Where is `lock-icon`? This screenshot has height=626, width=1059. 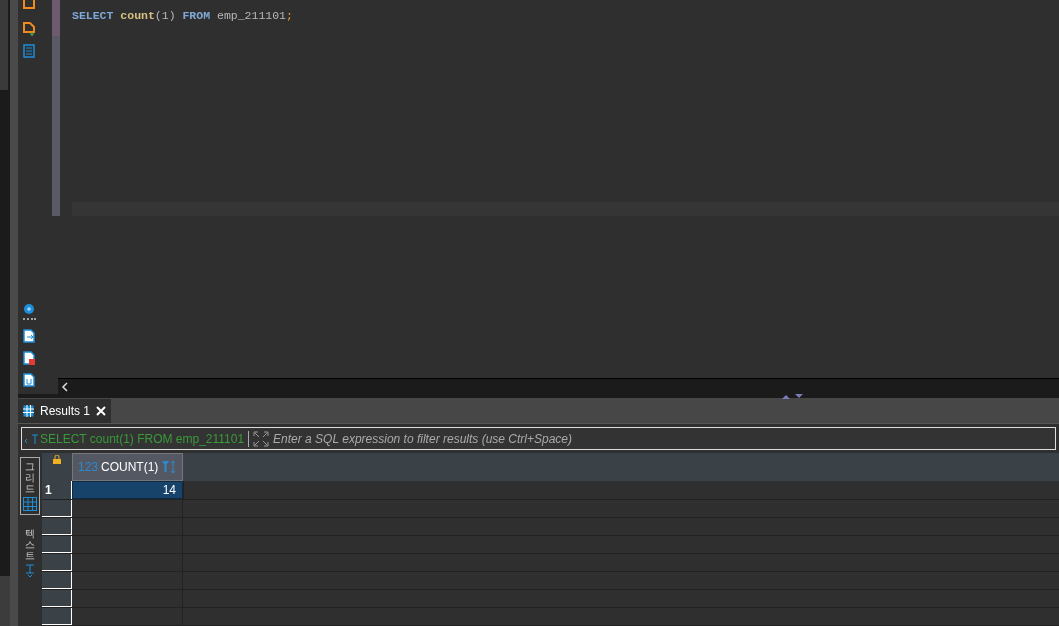 lock-icon is located at coordinates (57, 459).